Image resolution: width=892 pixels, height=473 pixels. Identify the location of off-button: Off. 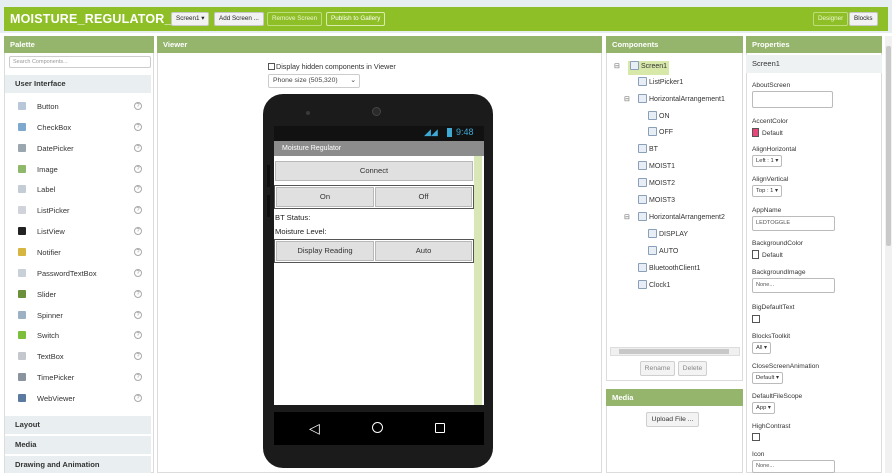
(423, 197).